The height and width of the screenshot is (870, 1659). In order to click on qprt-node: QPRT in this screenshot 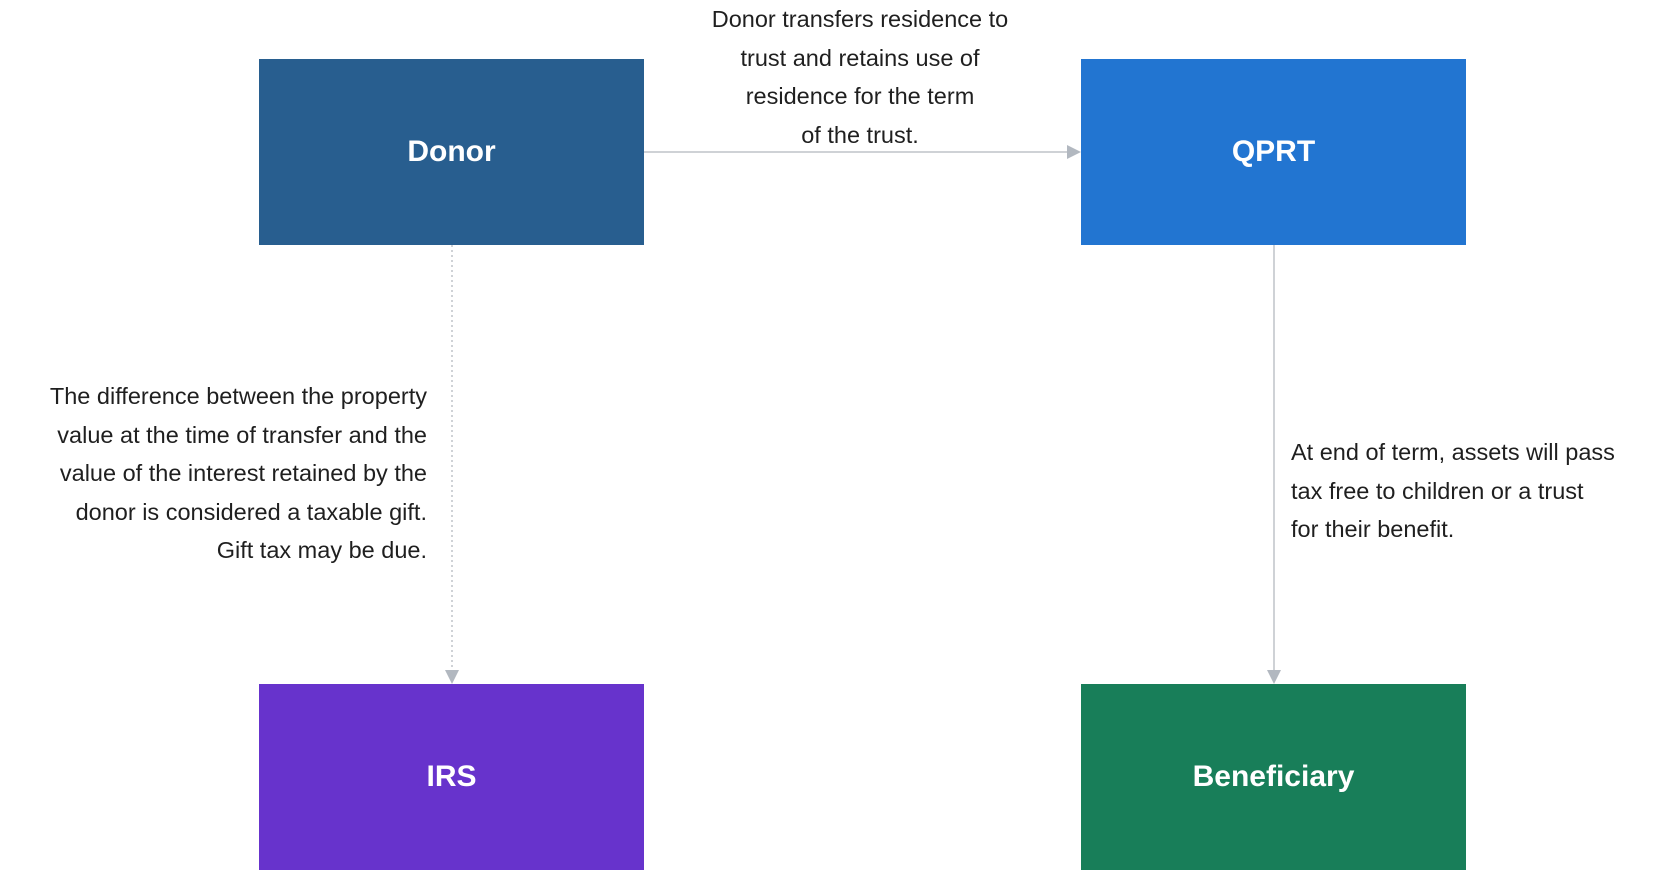, I will do `click(1273, 152)`.